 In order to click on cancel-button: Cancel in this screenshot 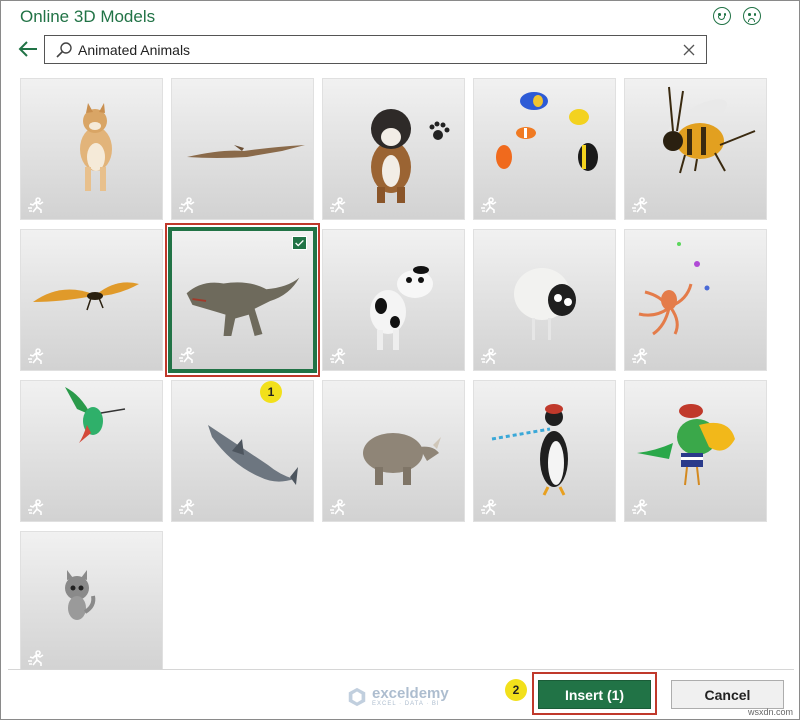, I will do `click(727, 694)`.